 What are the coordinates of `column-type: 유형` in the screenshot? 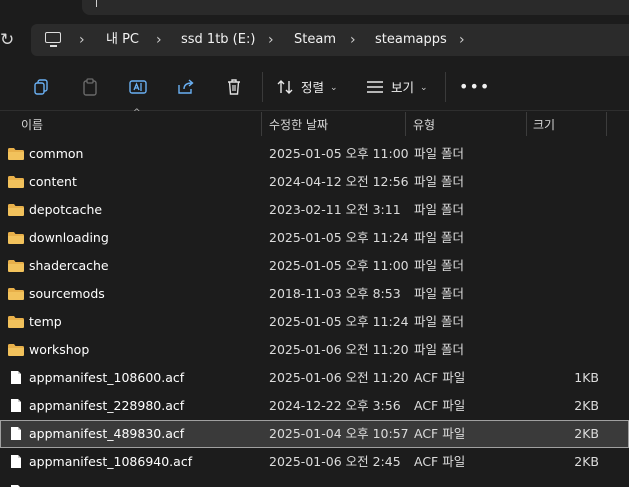 It's located at (424, 125).